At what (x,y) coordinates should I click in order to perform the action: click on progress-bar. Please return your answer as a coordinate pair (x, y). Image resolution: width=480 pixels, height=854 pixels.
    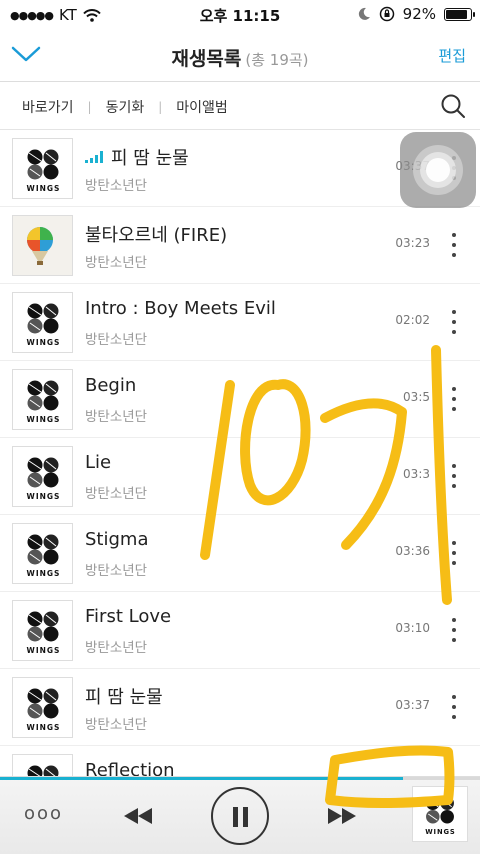
    Looking at the image, I should click on (240, 778).